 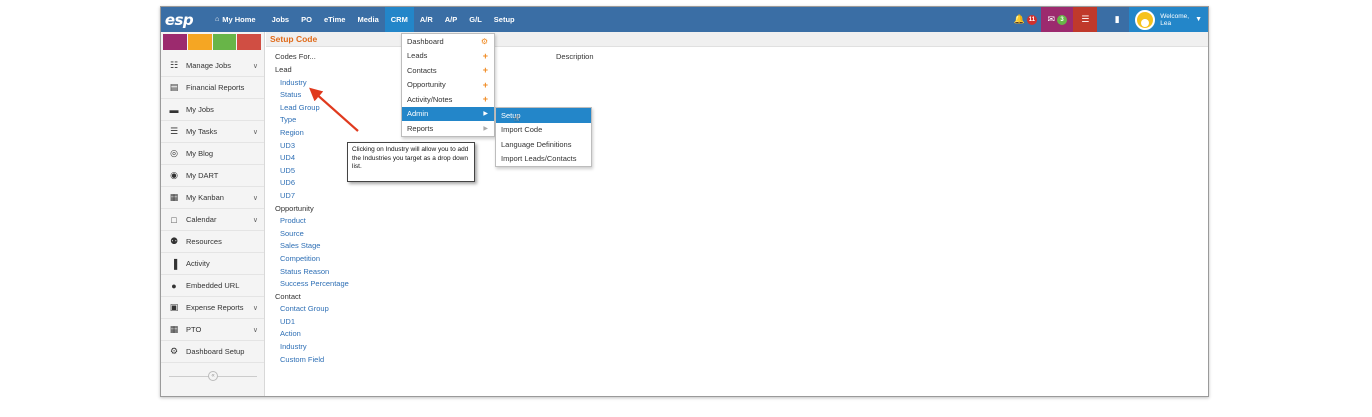 I want to click on swatch-purple, so click(x=175, y=42).